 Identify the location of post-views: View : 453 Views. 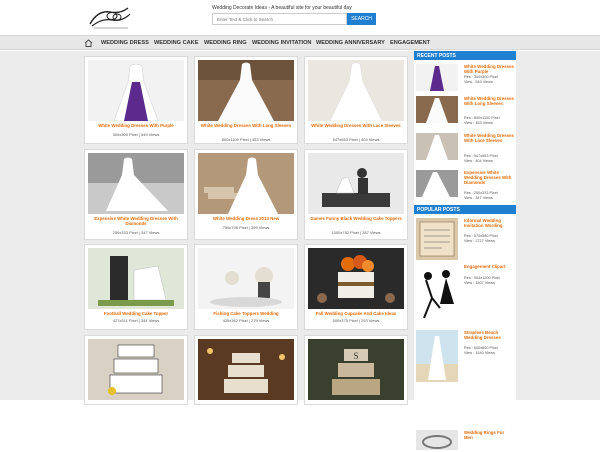
(478, 123).